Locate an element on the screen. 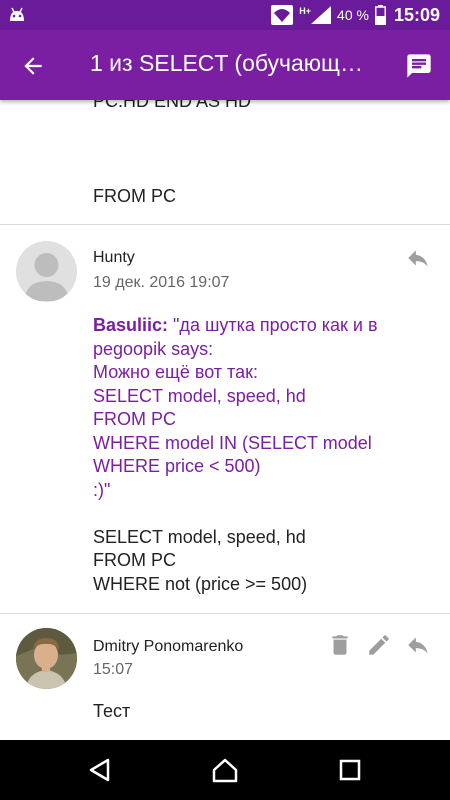  home-nav-icon is located at coordinates (225, 770).